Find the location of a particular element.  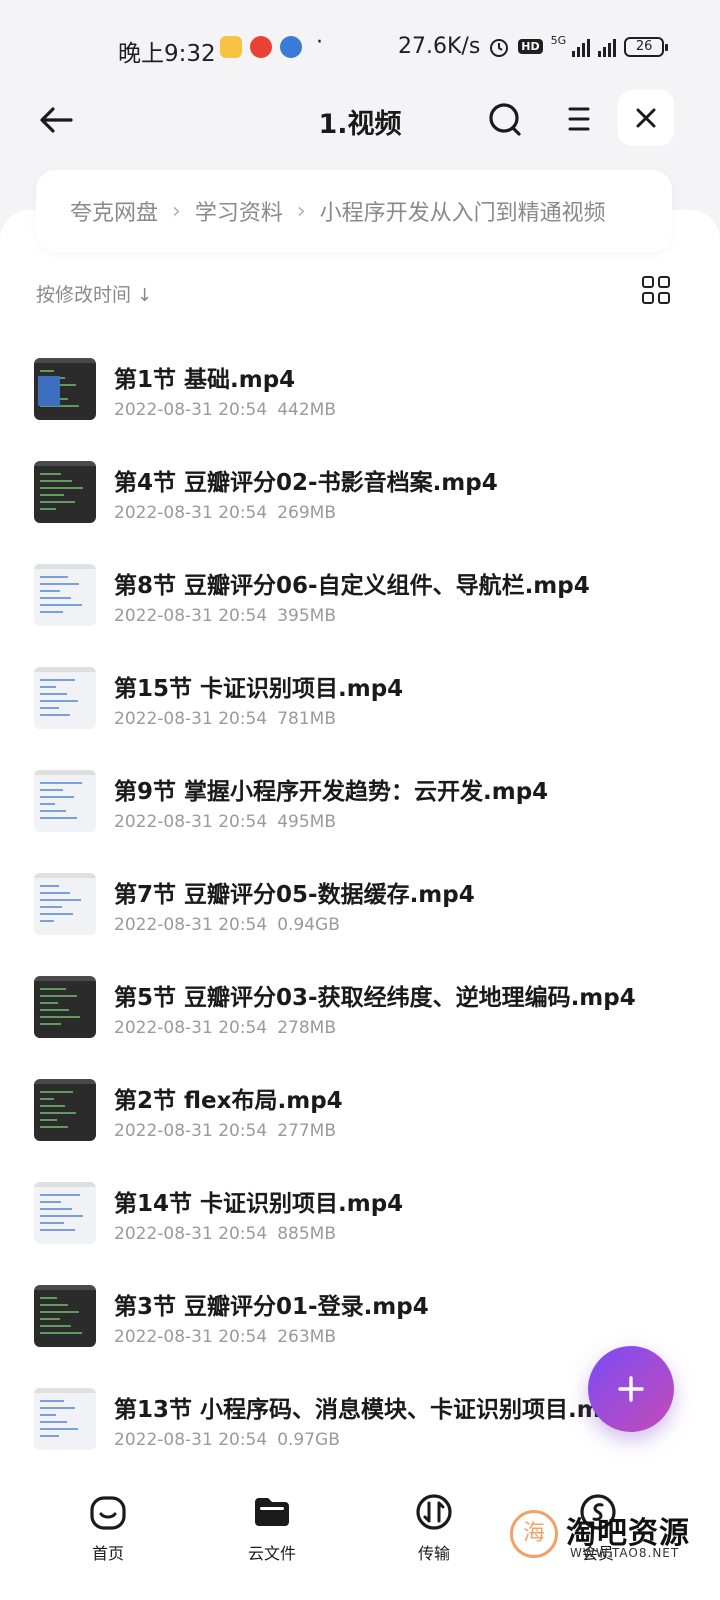

breadcrumb-item-course: 小程序开发从入门到精通视频 is located at coordinates (463, 211).